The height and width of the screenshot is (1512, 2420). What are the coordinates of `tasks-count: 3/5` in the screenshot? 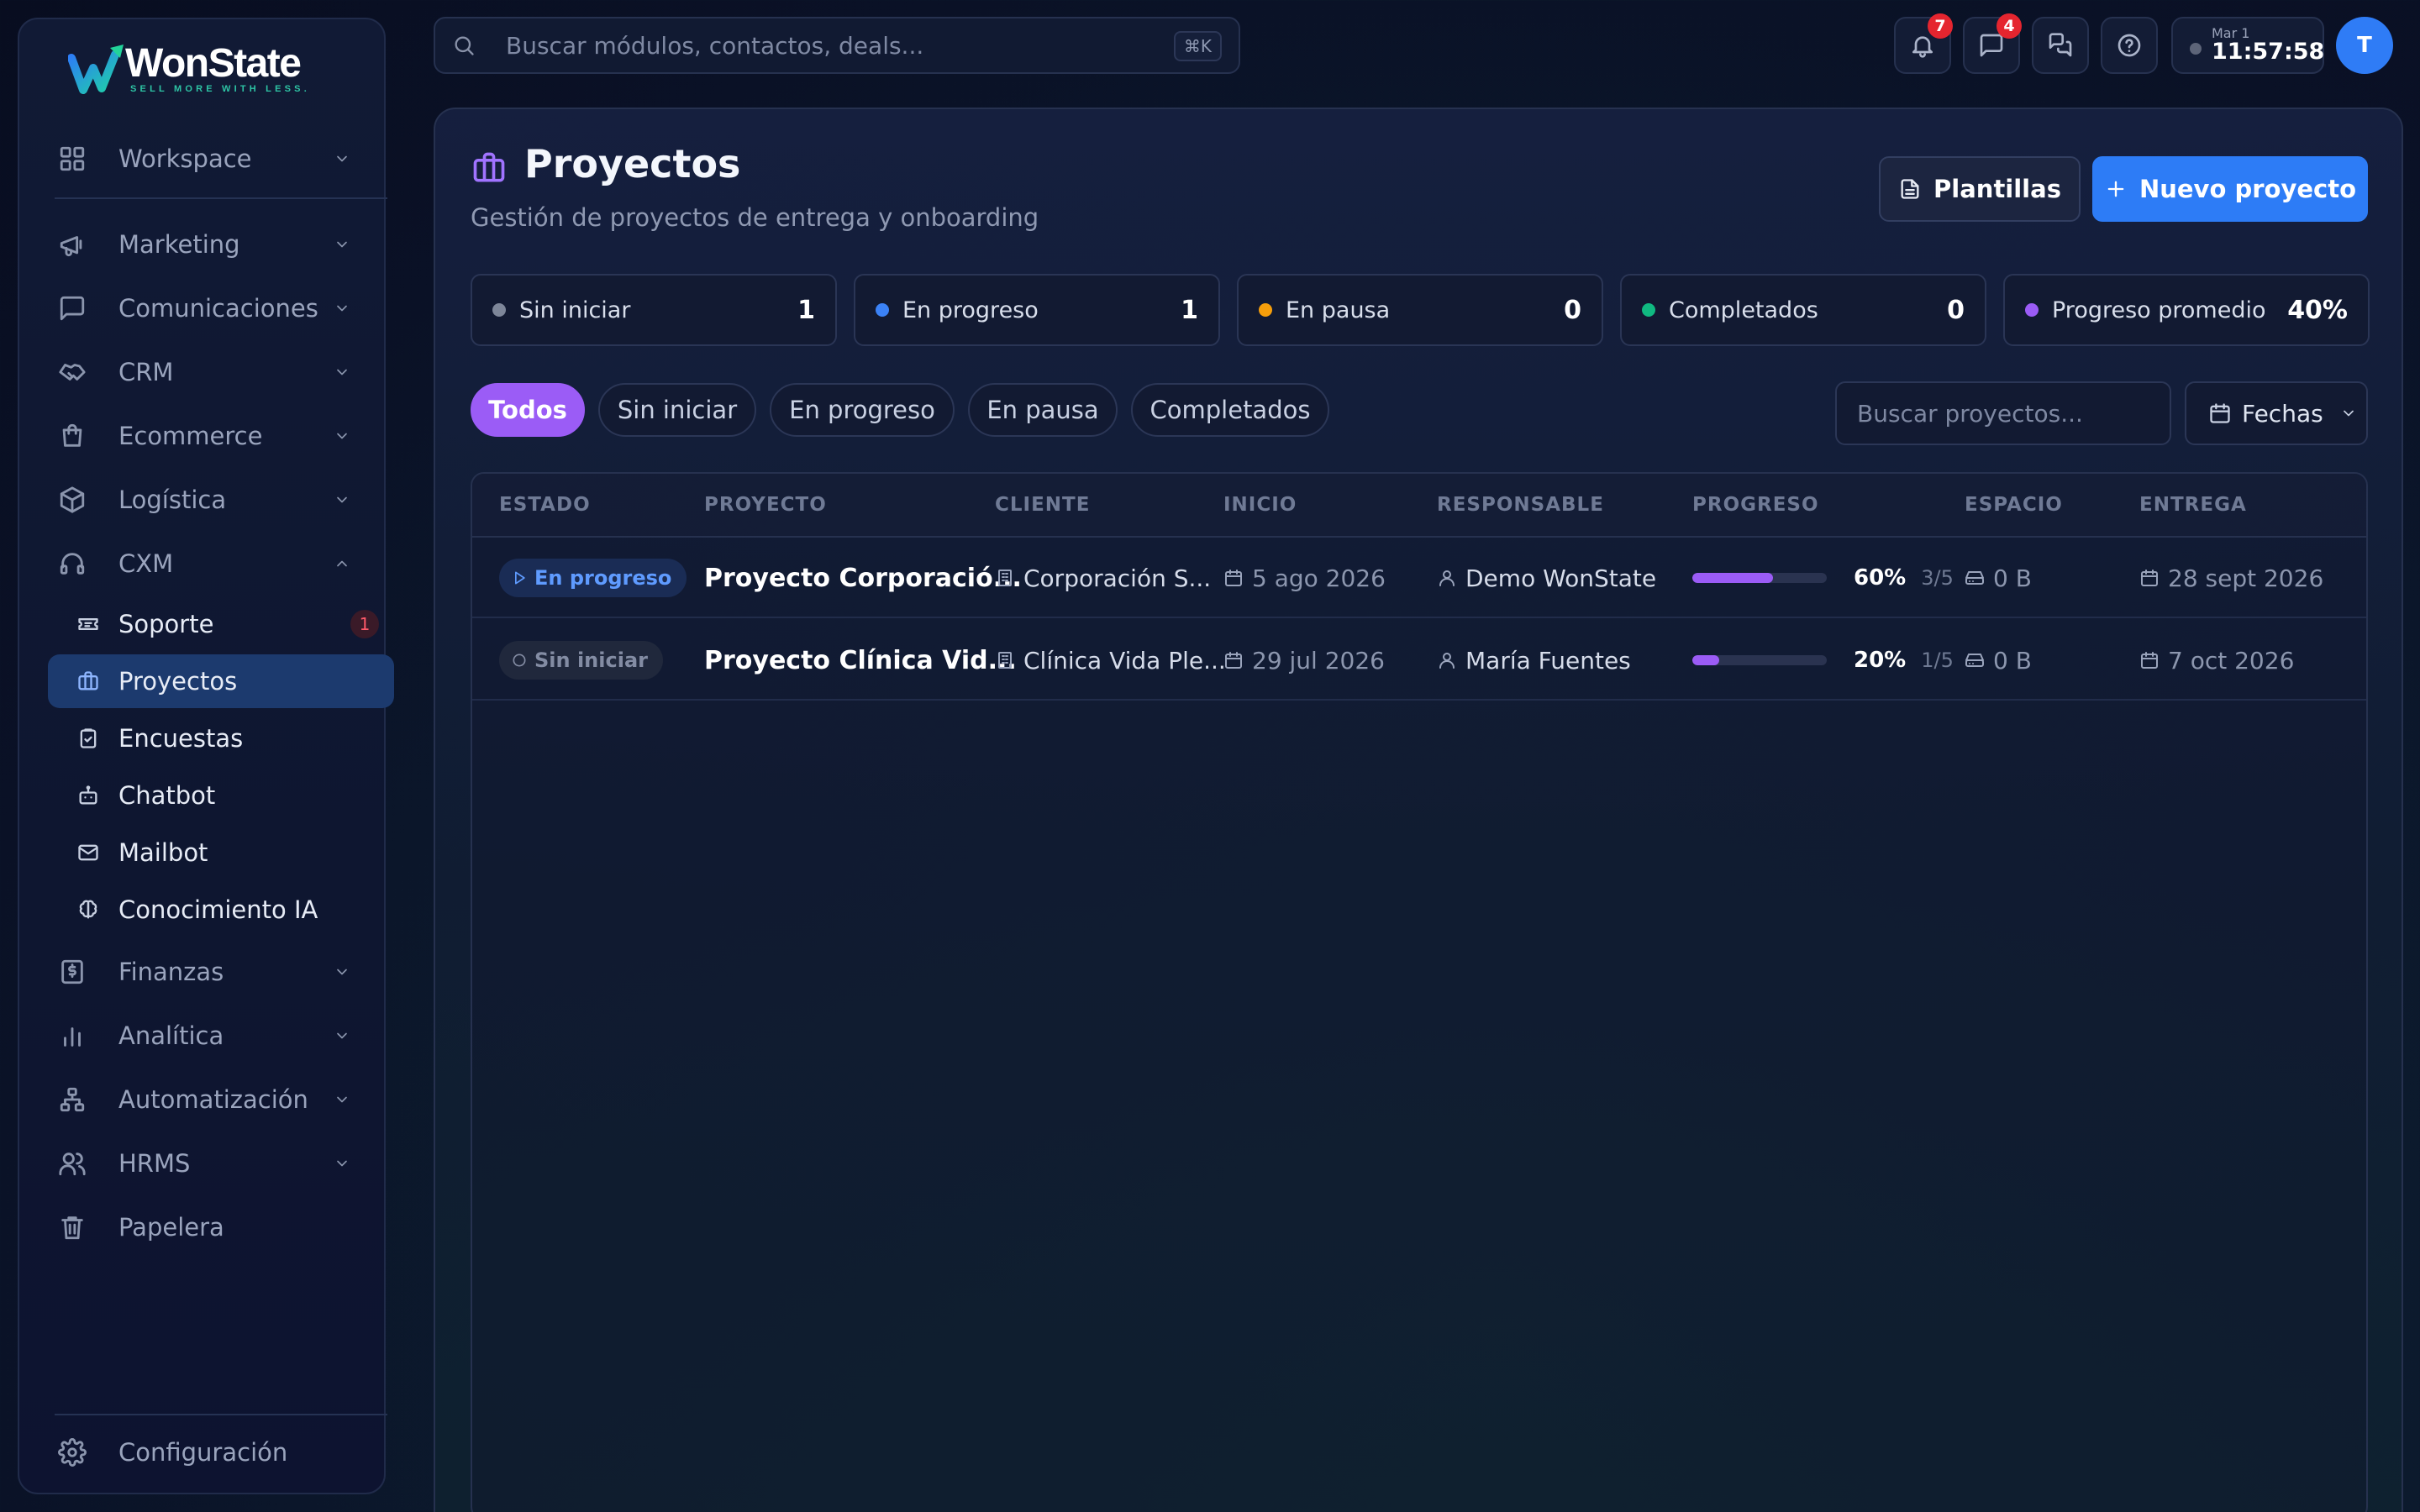 It's located at (1937, 578).